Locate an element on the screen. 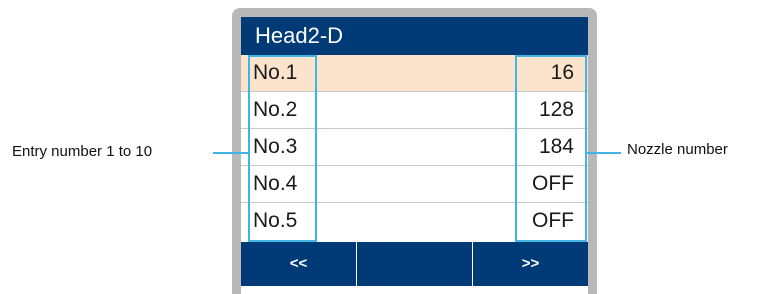 The width and height of the screenshot is (771, 294). callout-leader-right is located at coordinates (604, 153).